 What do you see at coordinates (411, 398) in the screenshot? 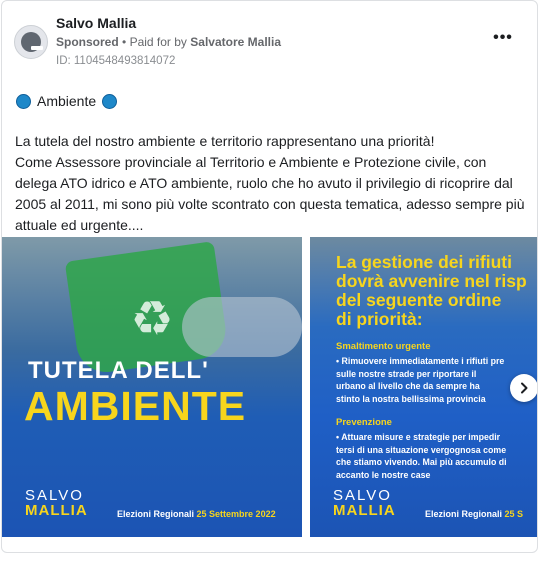
I see `section-text-line: stinto la nostra bellissima provincia` at bounding box center [411, 398].